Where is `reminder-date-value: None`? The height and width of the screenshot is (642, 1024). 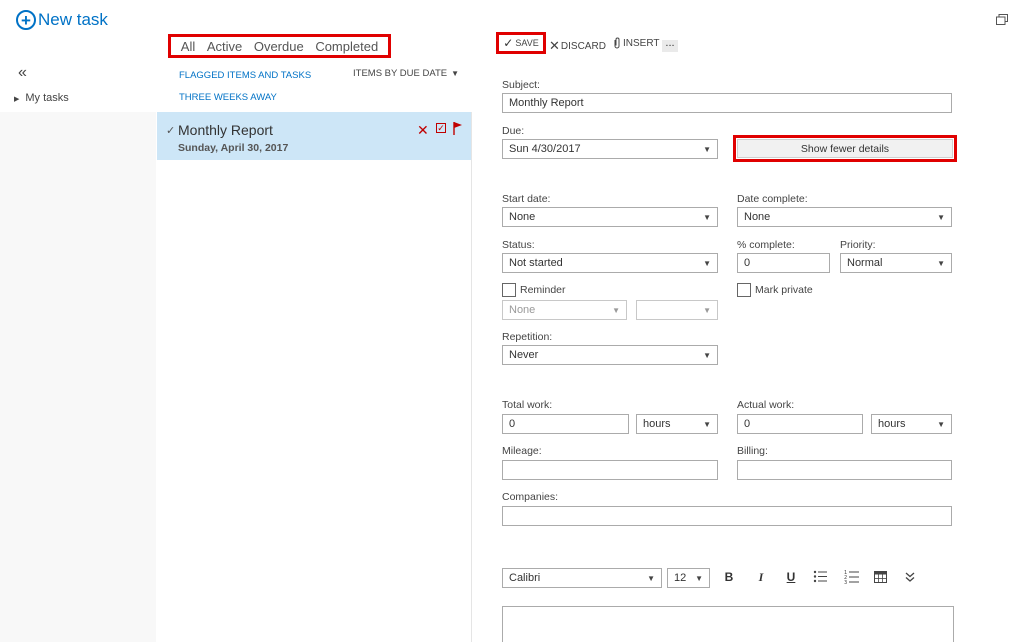
reminder-date-value: None is located at coordinates (522, 310).